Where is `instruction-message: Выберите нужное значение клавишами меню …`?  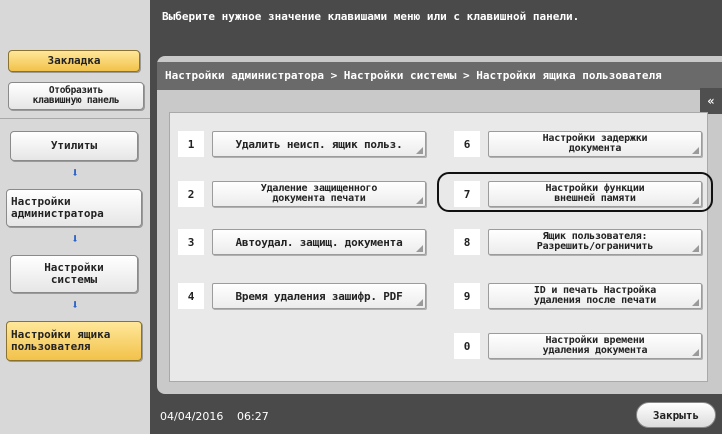 instruction-message: Выберите нужное значение клавишами меню … is located at coordinates (371, 16).